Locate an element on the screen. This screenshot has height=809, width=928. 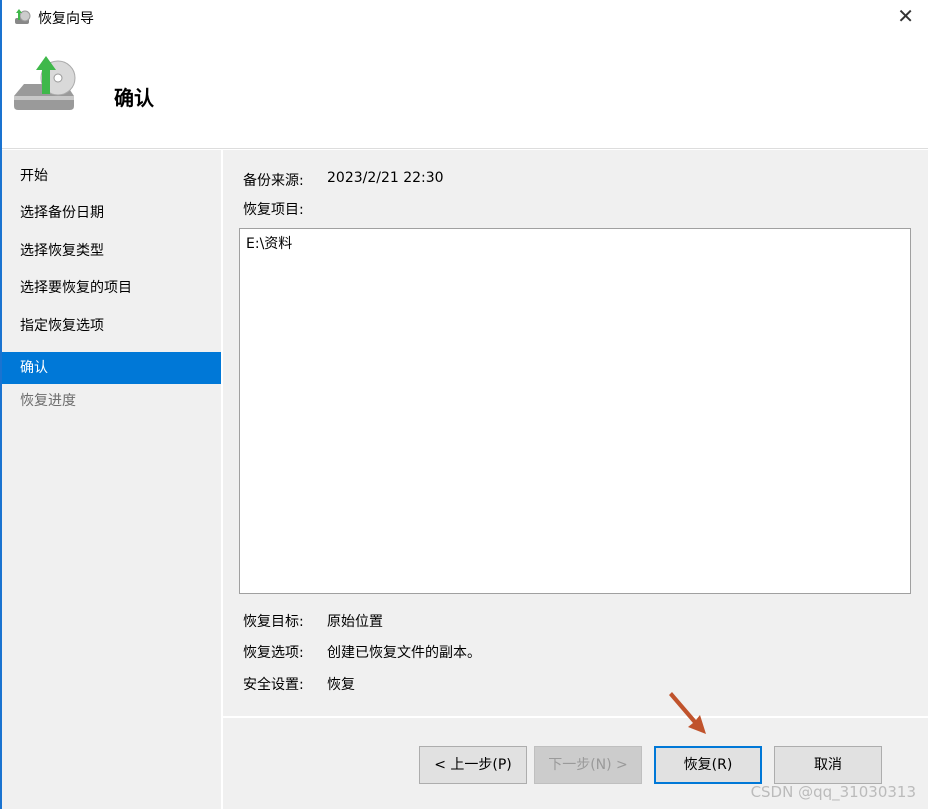
list-item: E:\资料 is located at coordinates (575, 243).